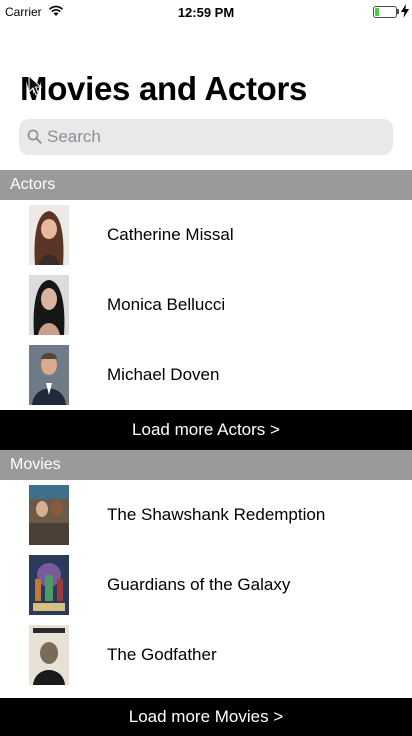 The image size is (412, 736). Describe the element at coordinates (170, 234) in the screenshot. I see `actor-name: Catherine Missal` at that location.